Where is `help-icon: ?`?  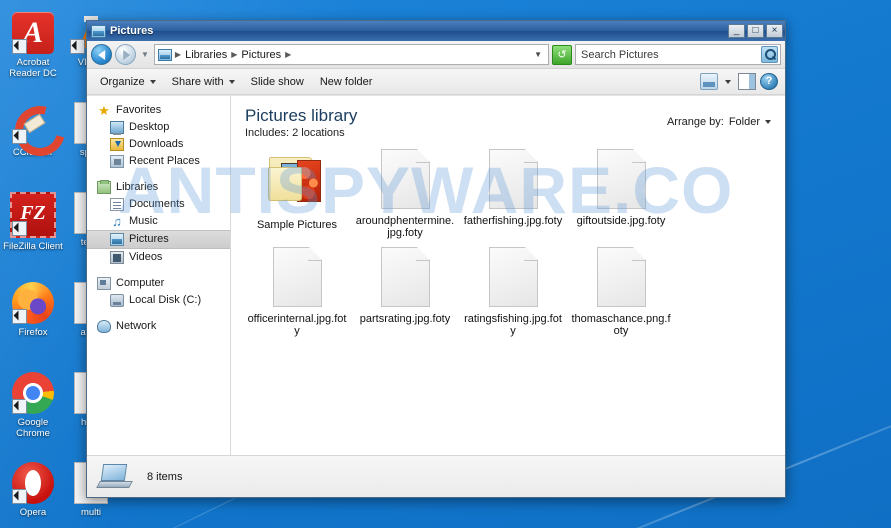
help-icon: ? is located at coordinates (769, 81).